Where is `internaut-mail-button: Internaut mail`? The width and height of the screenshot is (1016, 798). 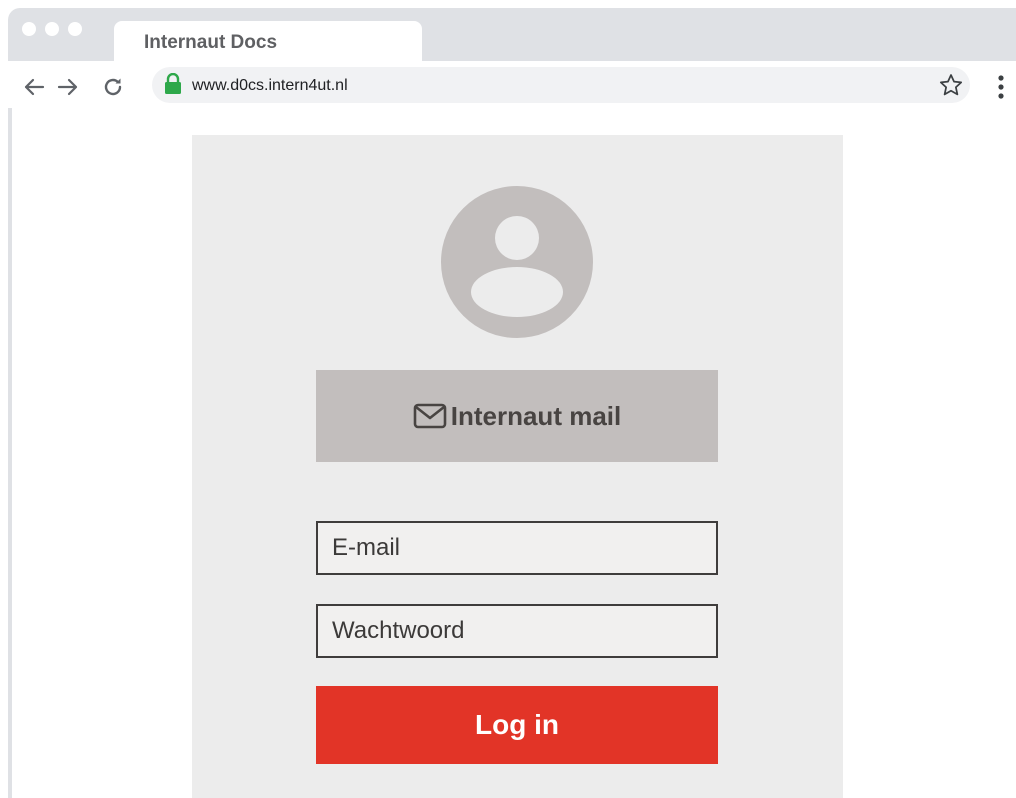 internaut-mail-button: Internaut mail is located at coordinates (517, 416).